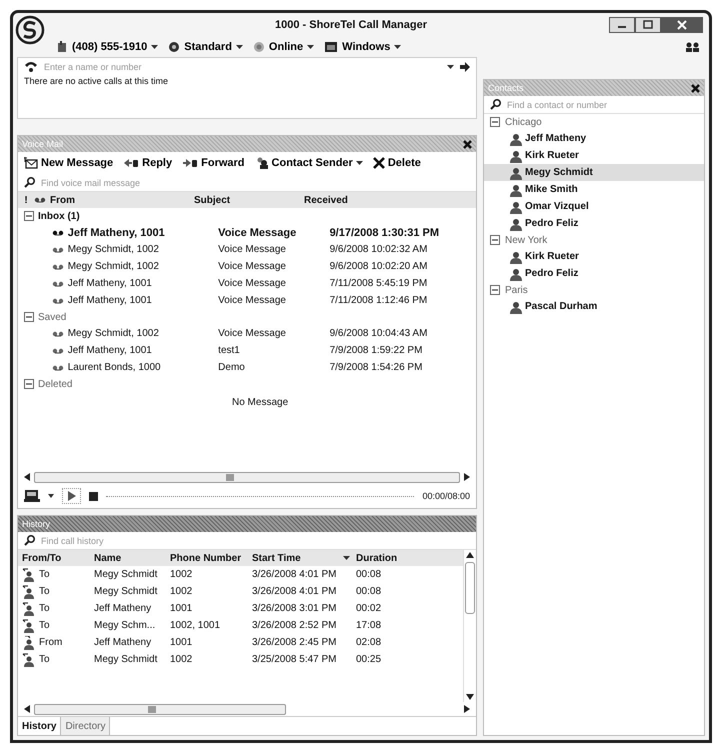 Image resolution: width=718 pixels, height=751 pixels. What do you see at coordinates (59, 216) in the screenshot?
I see `group-label: Inbox (1)` at bounding box center [59, 216].